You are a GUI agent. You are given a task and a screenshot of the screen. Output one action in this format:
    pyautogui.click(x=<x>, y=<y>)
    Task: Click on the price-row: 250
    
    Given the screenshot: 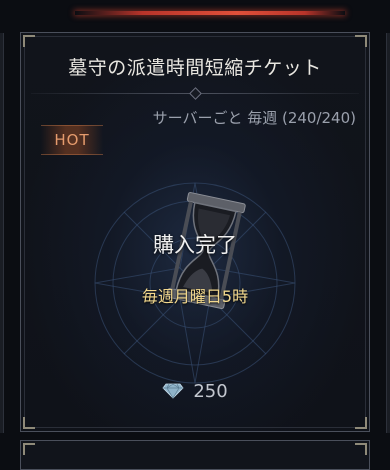 What is the action you would take?
    pyautogui.click(x=195, y=391)
    